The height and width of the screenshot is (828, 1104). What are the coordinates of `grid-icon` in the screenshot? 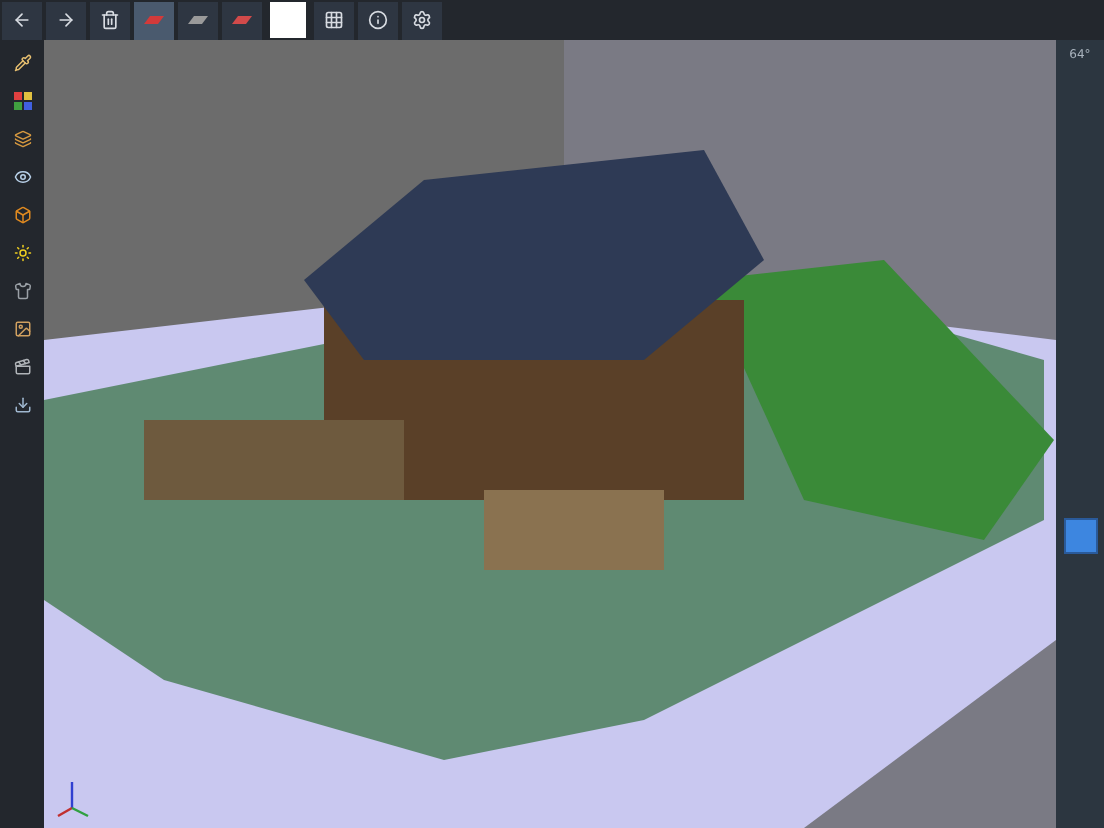 It's located at (334, 20).